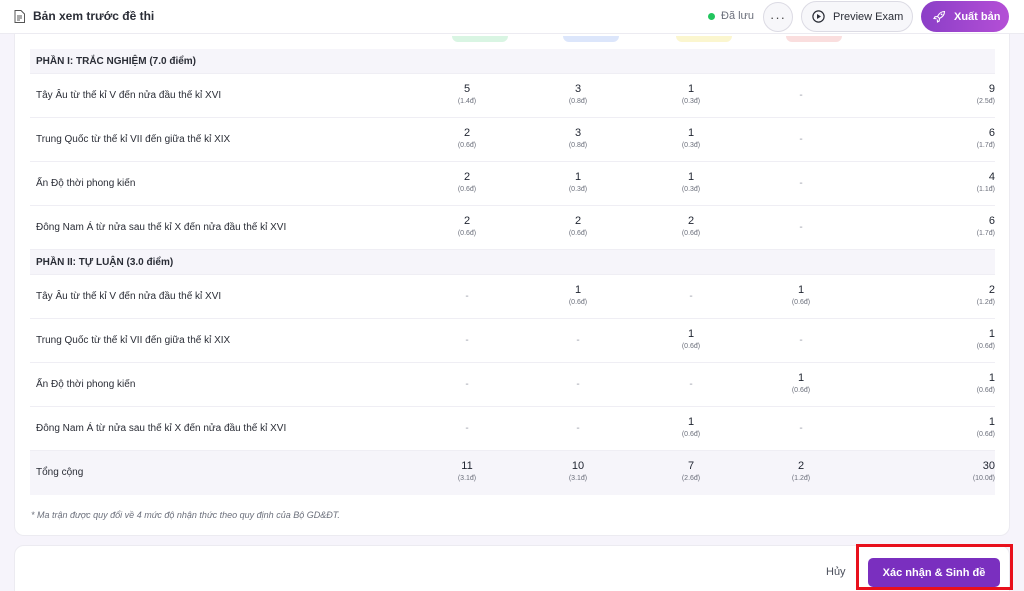 Image resolution: width=1024 pixels, height=591 pixels. Describe the element at coordinates (801, 384) in the screenshot. I see `level-4-cell: 1 (0.6đ)` at that location.